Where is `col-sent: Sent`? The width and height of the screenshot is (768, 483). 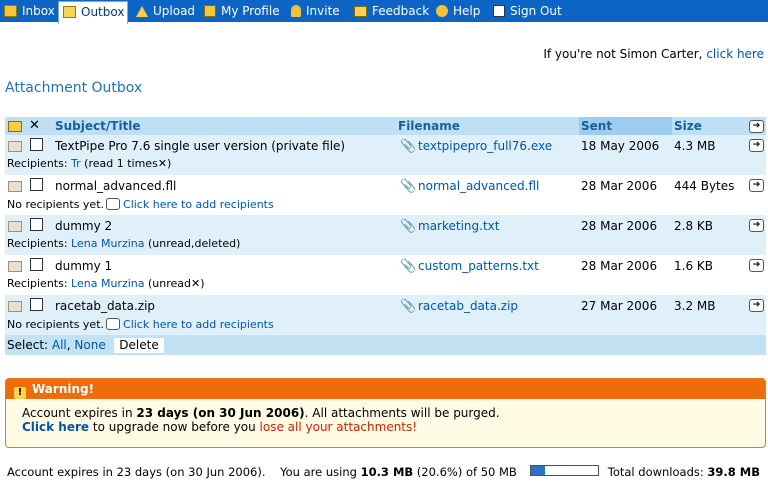
col-sent: Sent is located at coordinates (596, 126).